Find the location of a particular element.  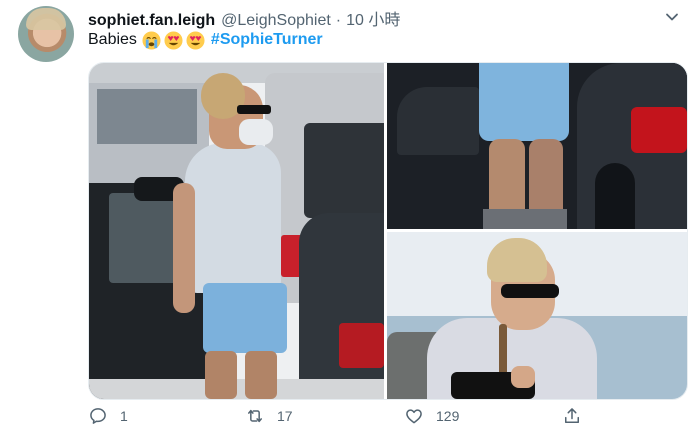

tweet-body: Babies is located at coordinates (112, 39).